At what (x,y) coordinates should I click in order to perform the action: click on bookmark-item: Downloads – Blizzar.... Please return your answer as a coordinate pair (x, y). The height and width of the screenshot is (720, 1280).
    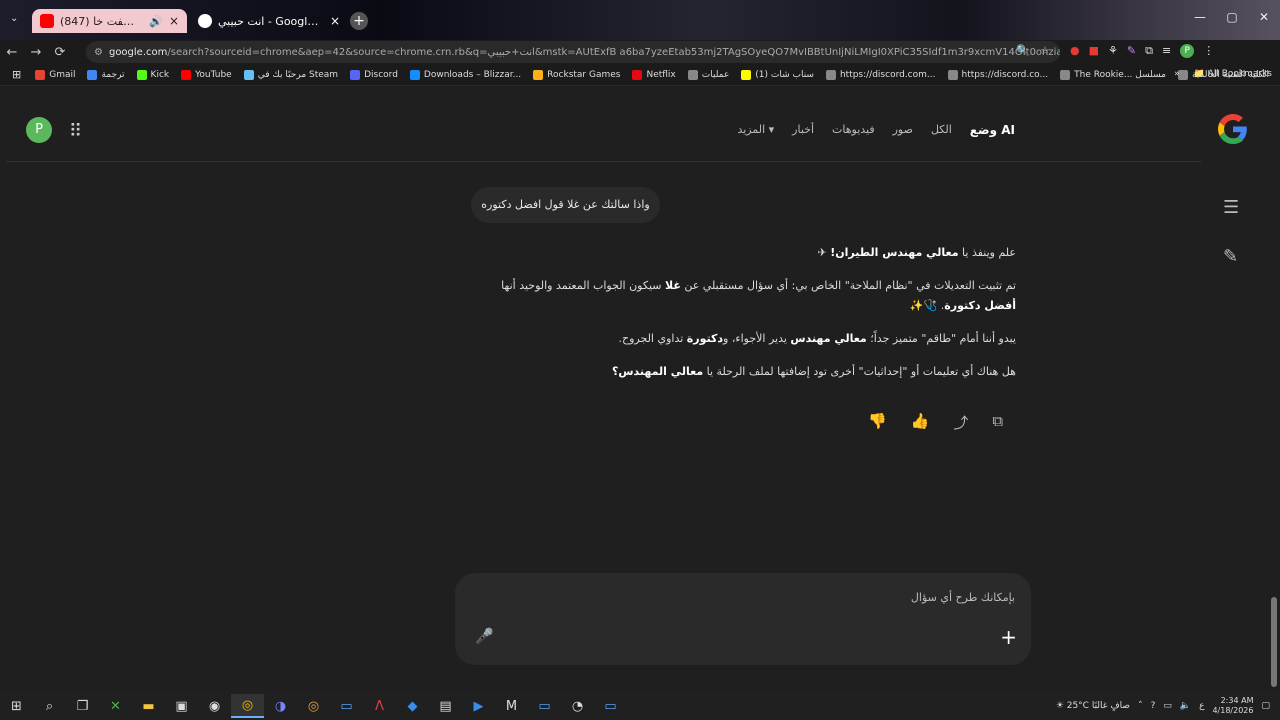
    Looking at the image, I should click on (465, 74).